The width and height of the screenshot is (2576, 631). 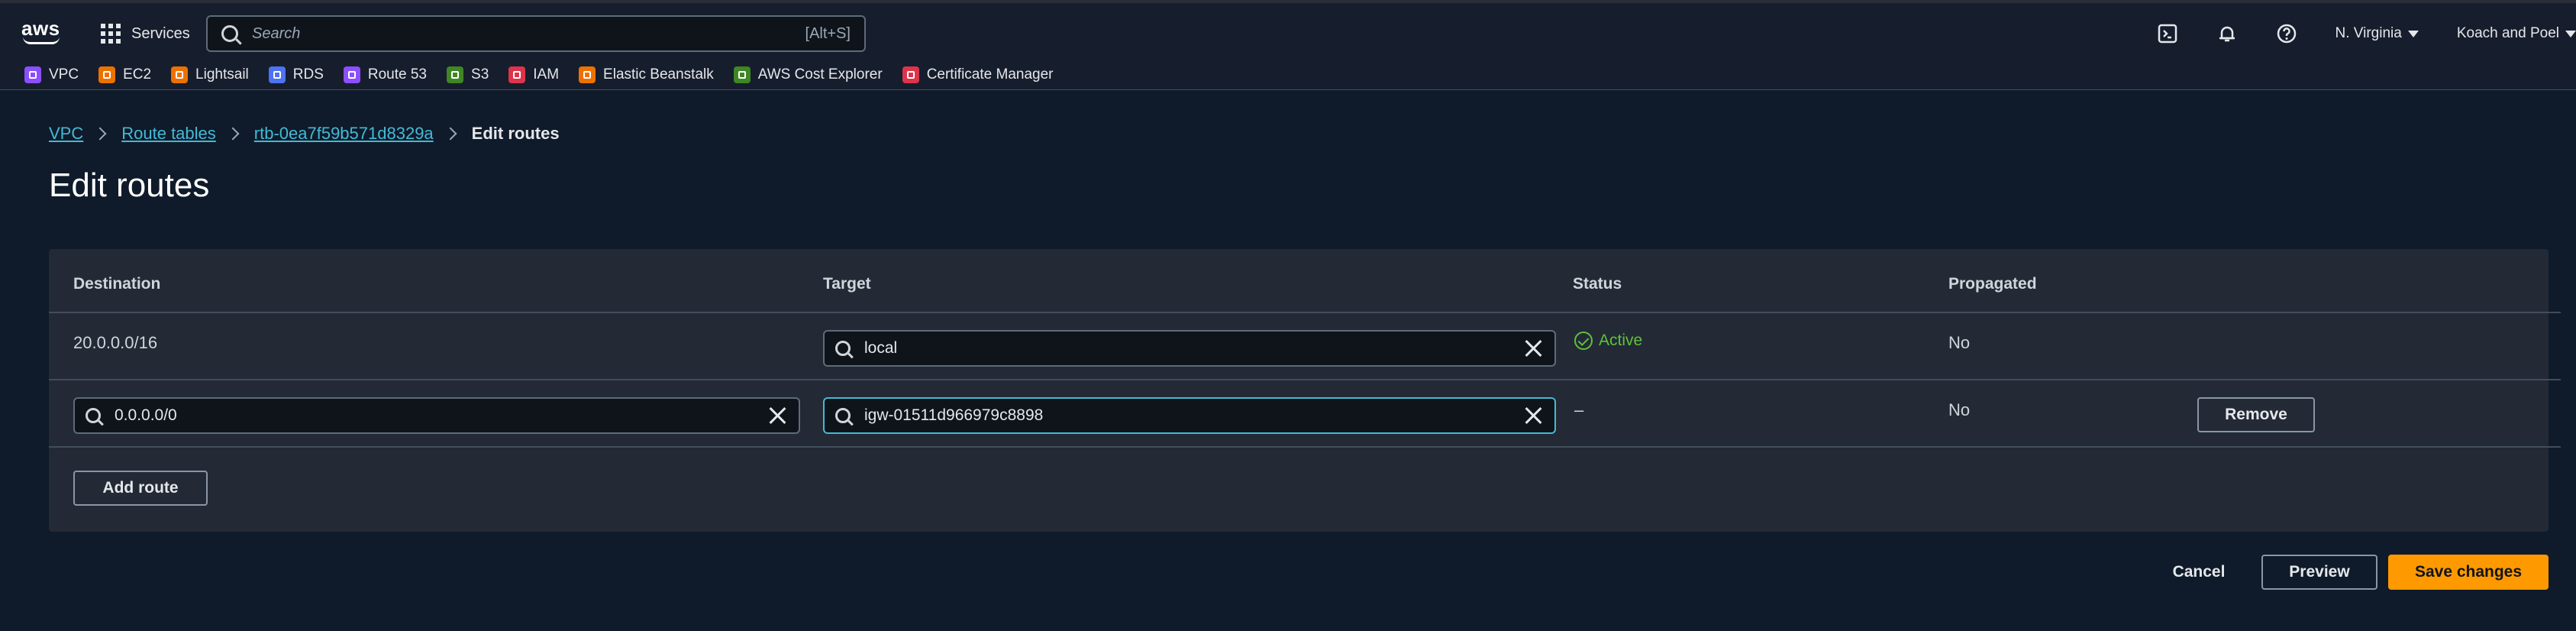 I want to click on save-changes-button: Save changes, so click(x=2468, y=572).